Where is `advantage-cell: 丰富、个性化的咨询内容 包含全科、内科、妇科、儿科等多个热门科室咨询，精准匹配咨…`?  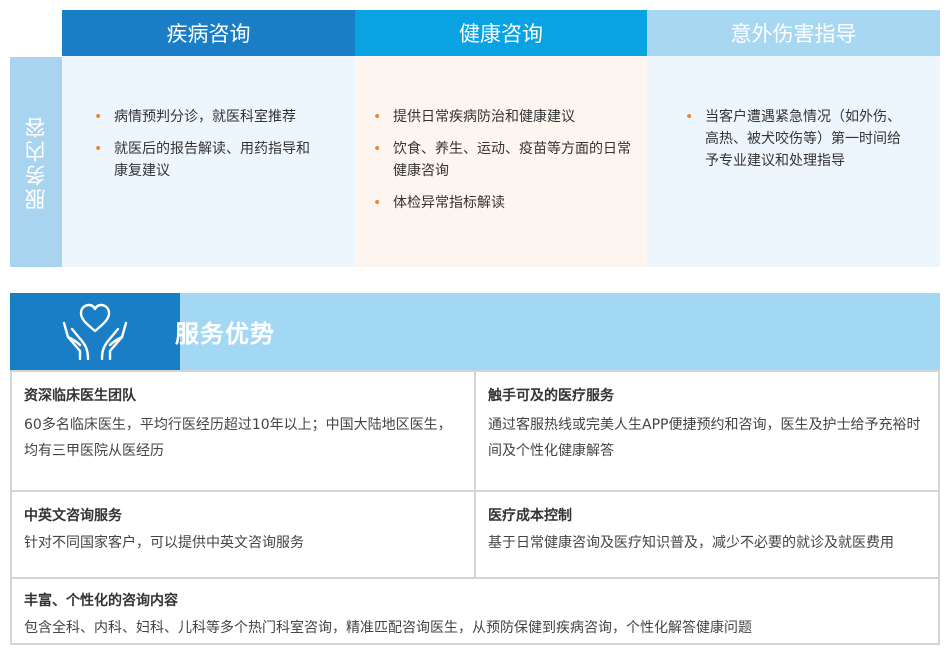
advantage-cell: 丰富、个性化的咨询内容 包含全科、内科、妇科、儿科等多个热门科室咨询，精准匹配咨… is located at coordinates (475, 611).